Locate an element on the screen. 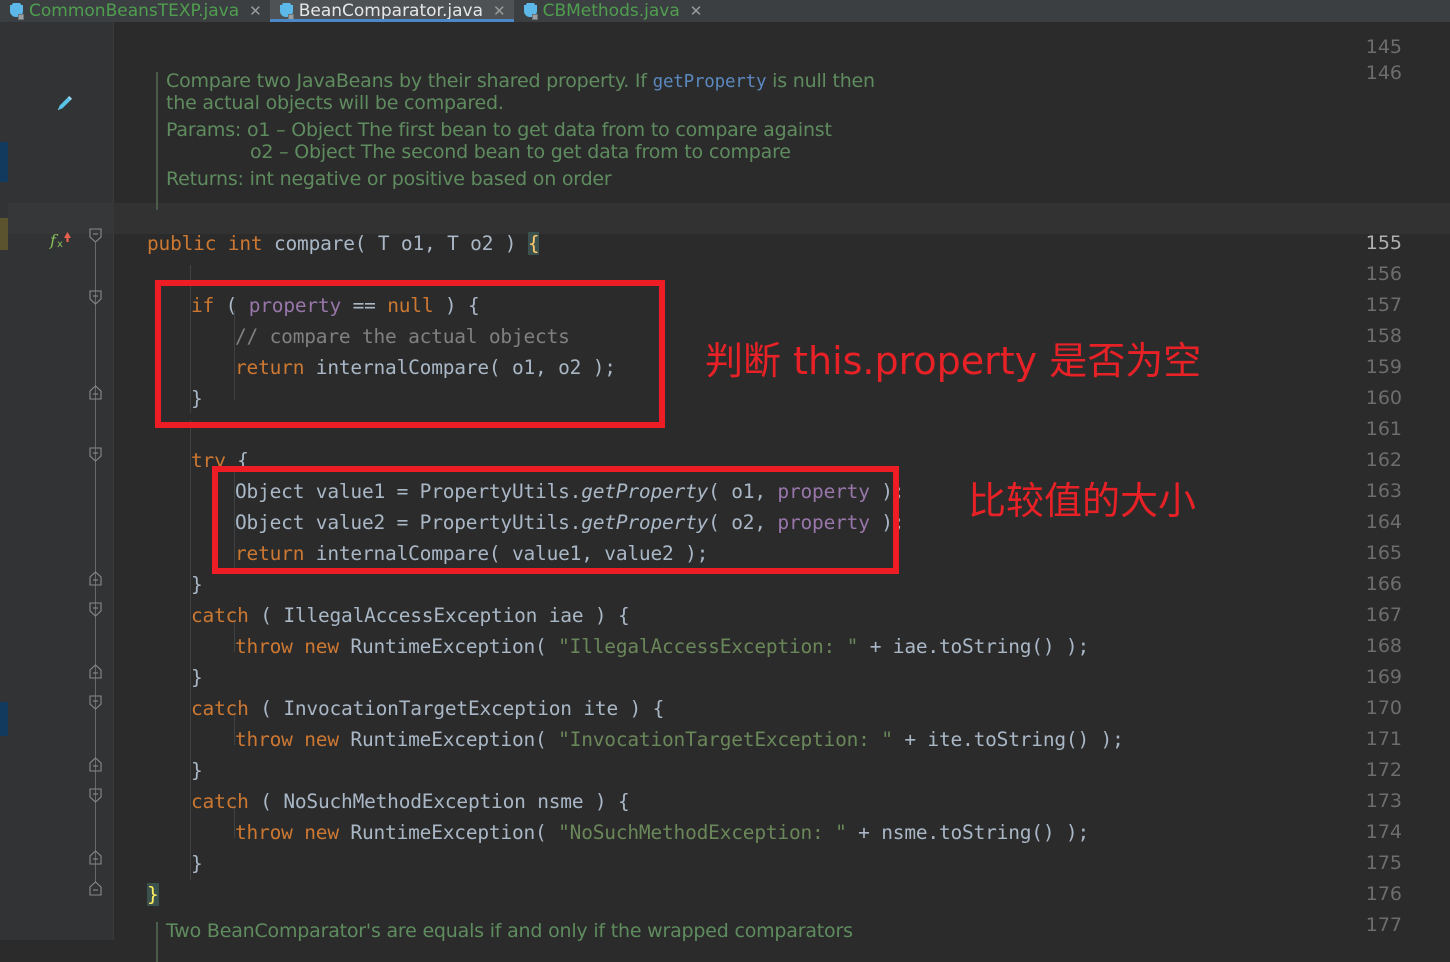 The width and height of the screenshot is (1450, 962). tab-common-beans-texp: CommonBeansTEXP.java ✕ is located at coordinates (135, 11).